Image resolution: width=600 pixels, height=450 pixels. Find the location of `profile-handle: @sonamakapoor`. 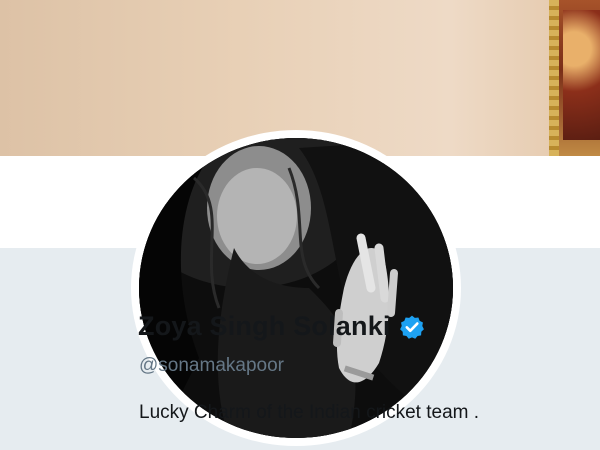

profile-handle: @sonamakapoor is located at coordinates (211, 366).